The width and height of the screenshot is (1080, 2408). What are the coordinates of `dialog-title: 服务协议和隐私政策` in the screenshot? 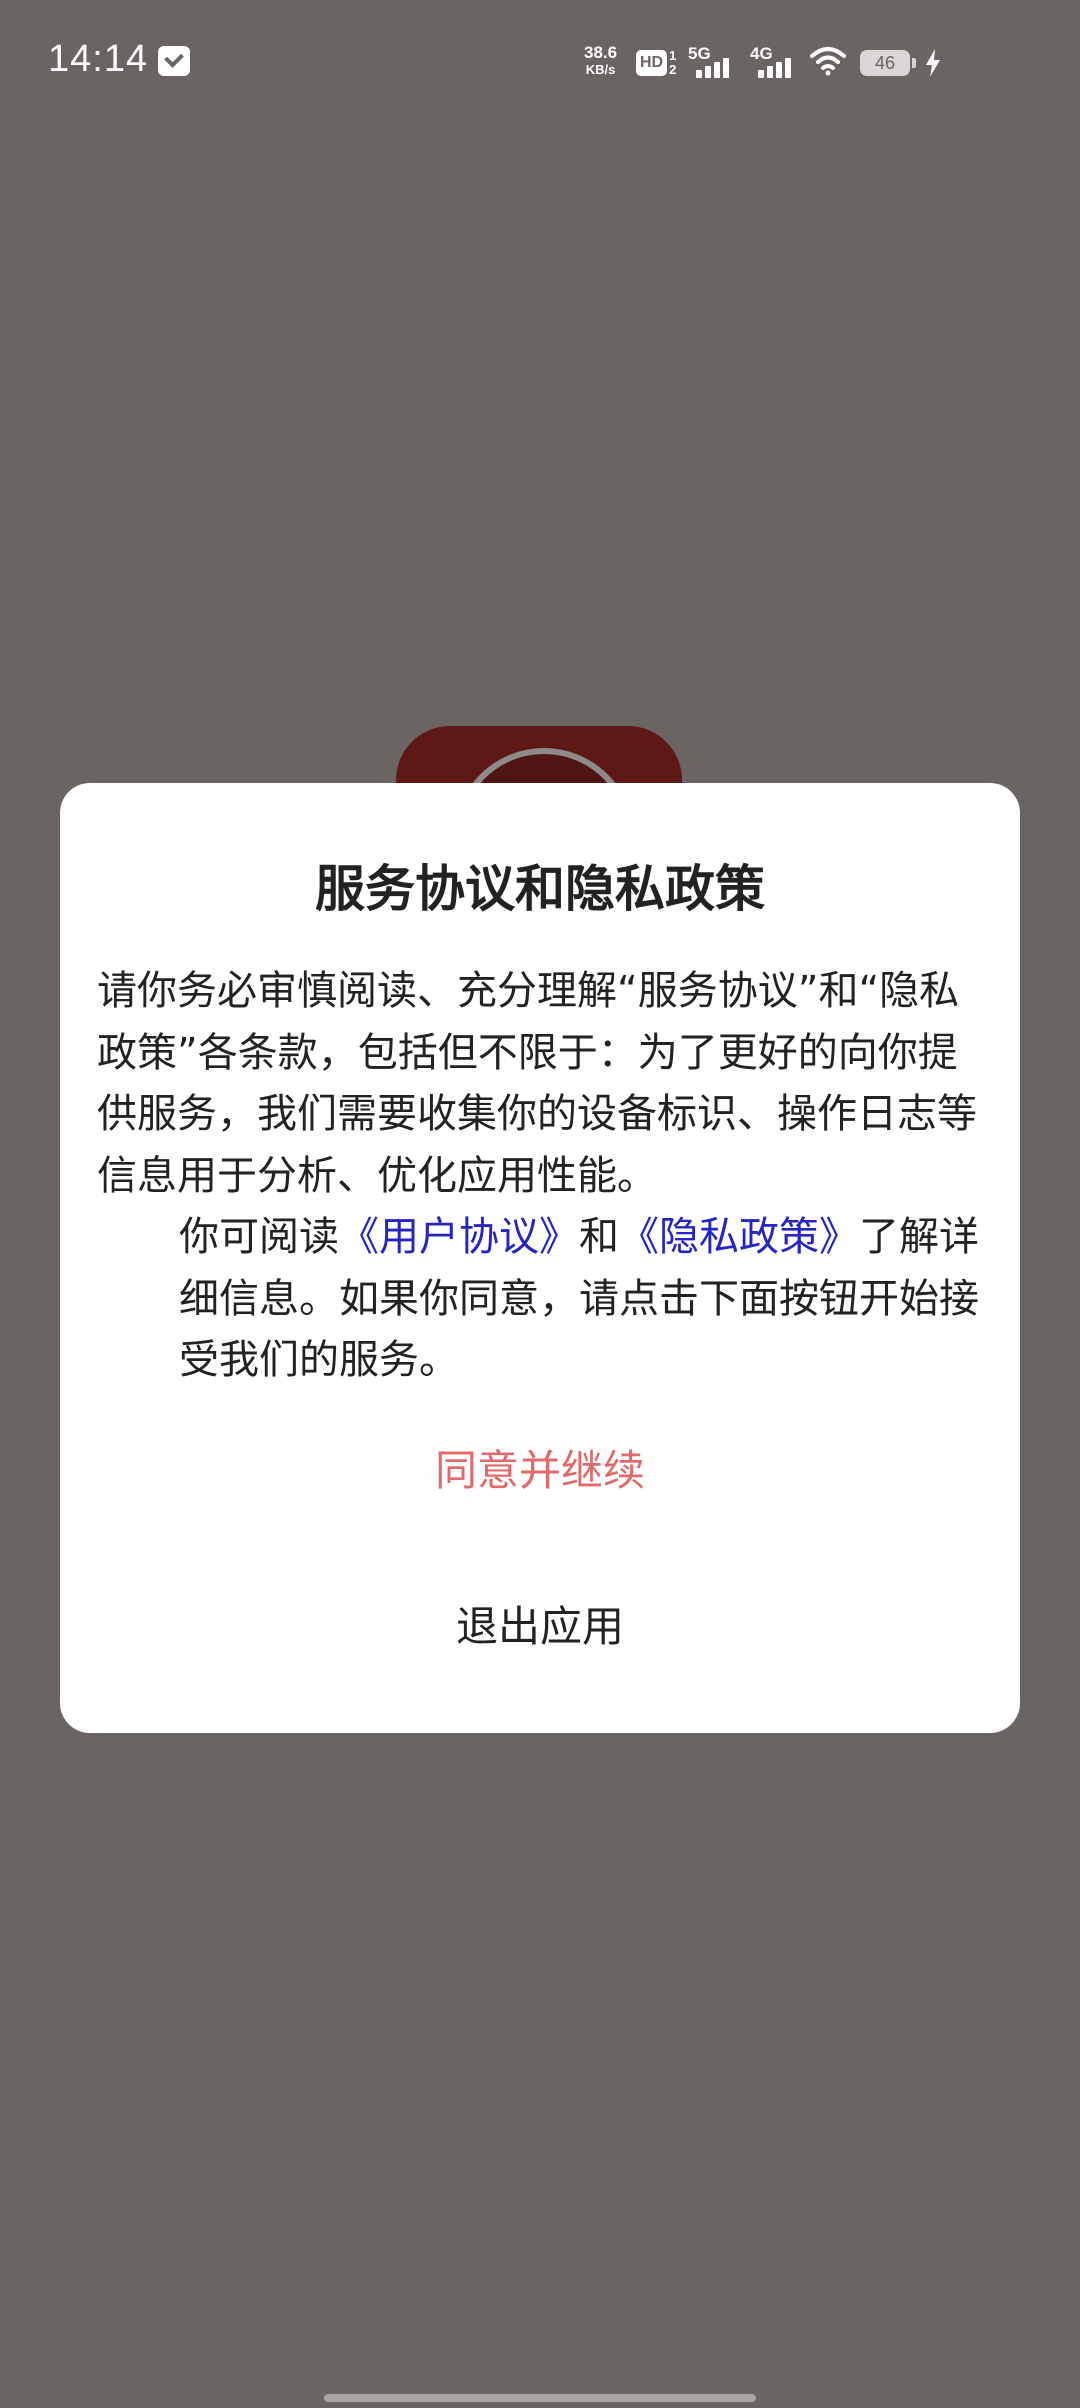 It's located at (540, 889).